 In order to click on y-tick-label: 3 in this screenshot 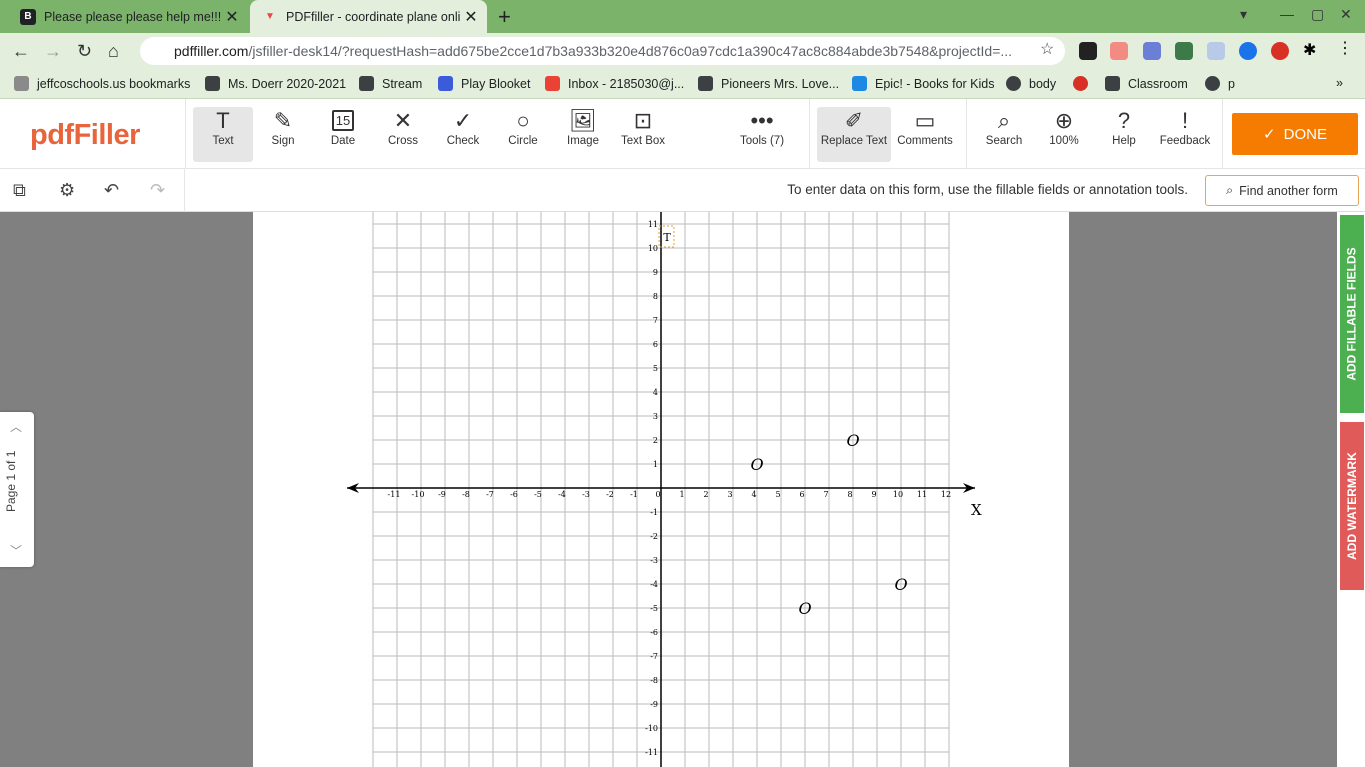, I will do `click(655, 416)`.